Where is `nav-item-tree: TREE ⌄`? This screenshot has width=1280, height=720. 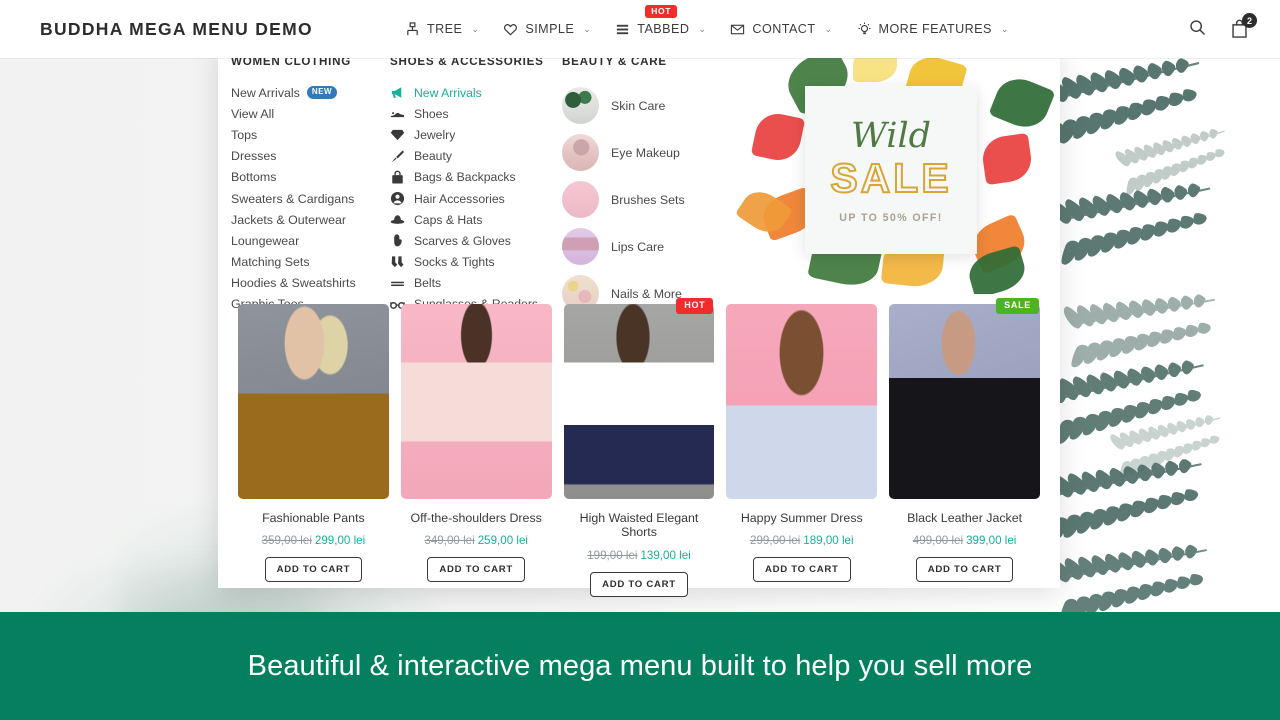 nav-item-tree: TREE ⌄ is located at coordinates (442, 29).